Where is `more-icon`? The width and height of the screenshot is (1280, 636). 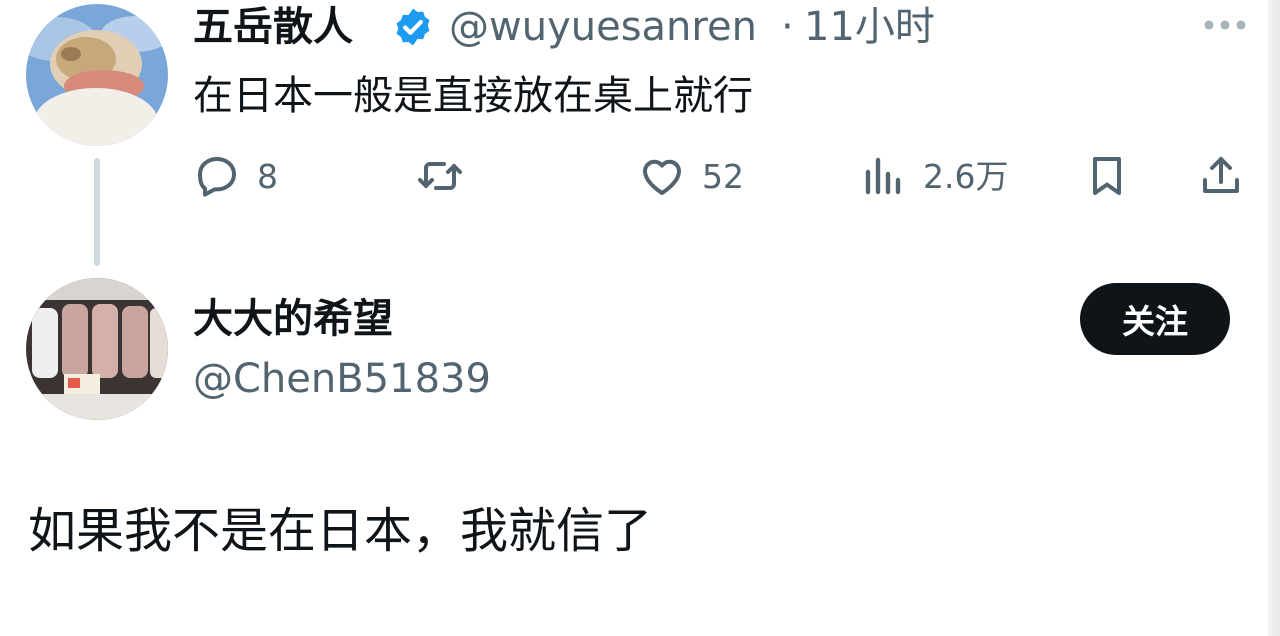
more-icon is located at coordinates (1225, 25).